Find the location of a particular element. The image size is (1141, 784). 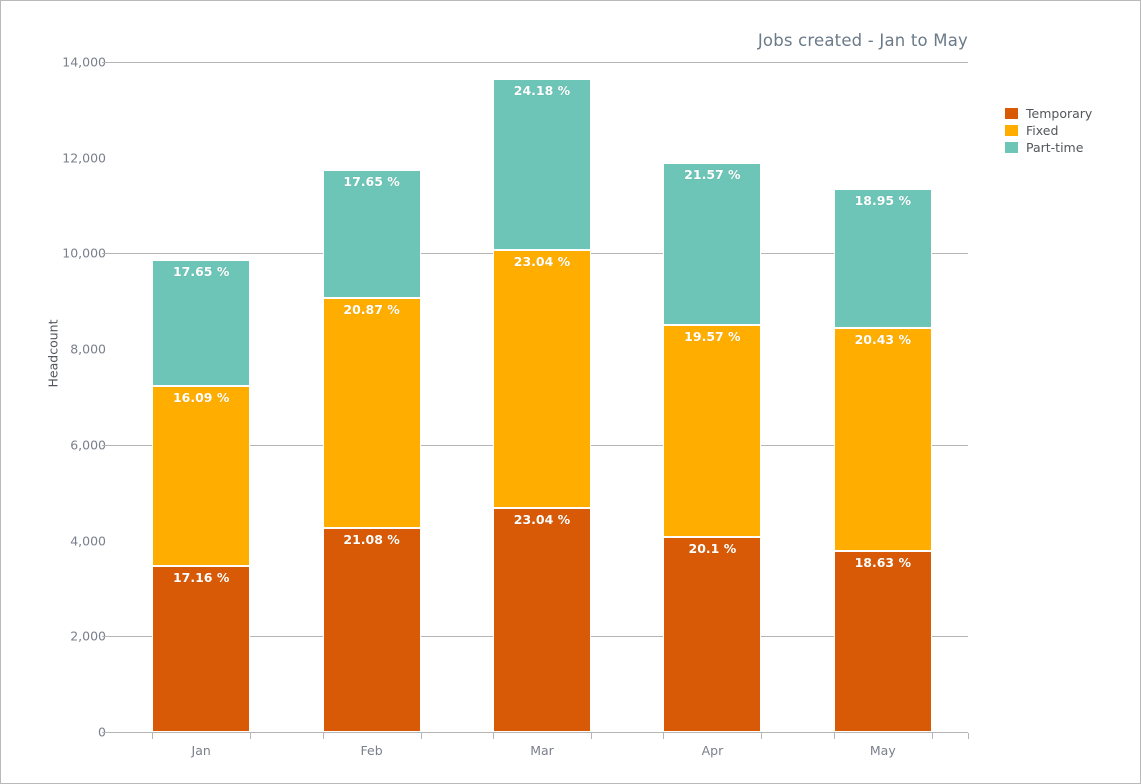

bar-segment-label: 17.16 % is located at coordinates (201, 577).